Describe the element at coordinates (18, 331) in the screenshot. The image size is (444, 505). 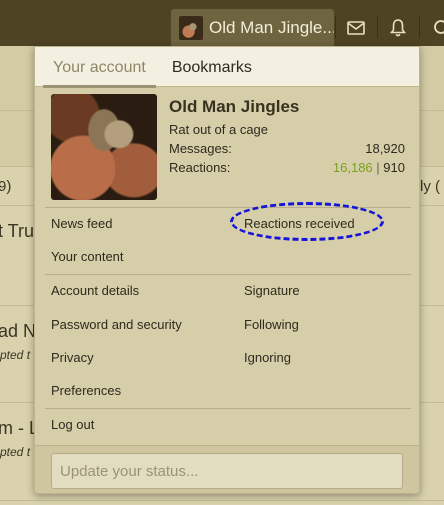
I see `background-fragment: ad N` at that location.